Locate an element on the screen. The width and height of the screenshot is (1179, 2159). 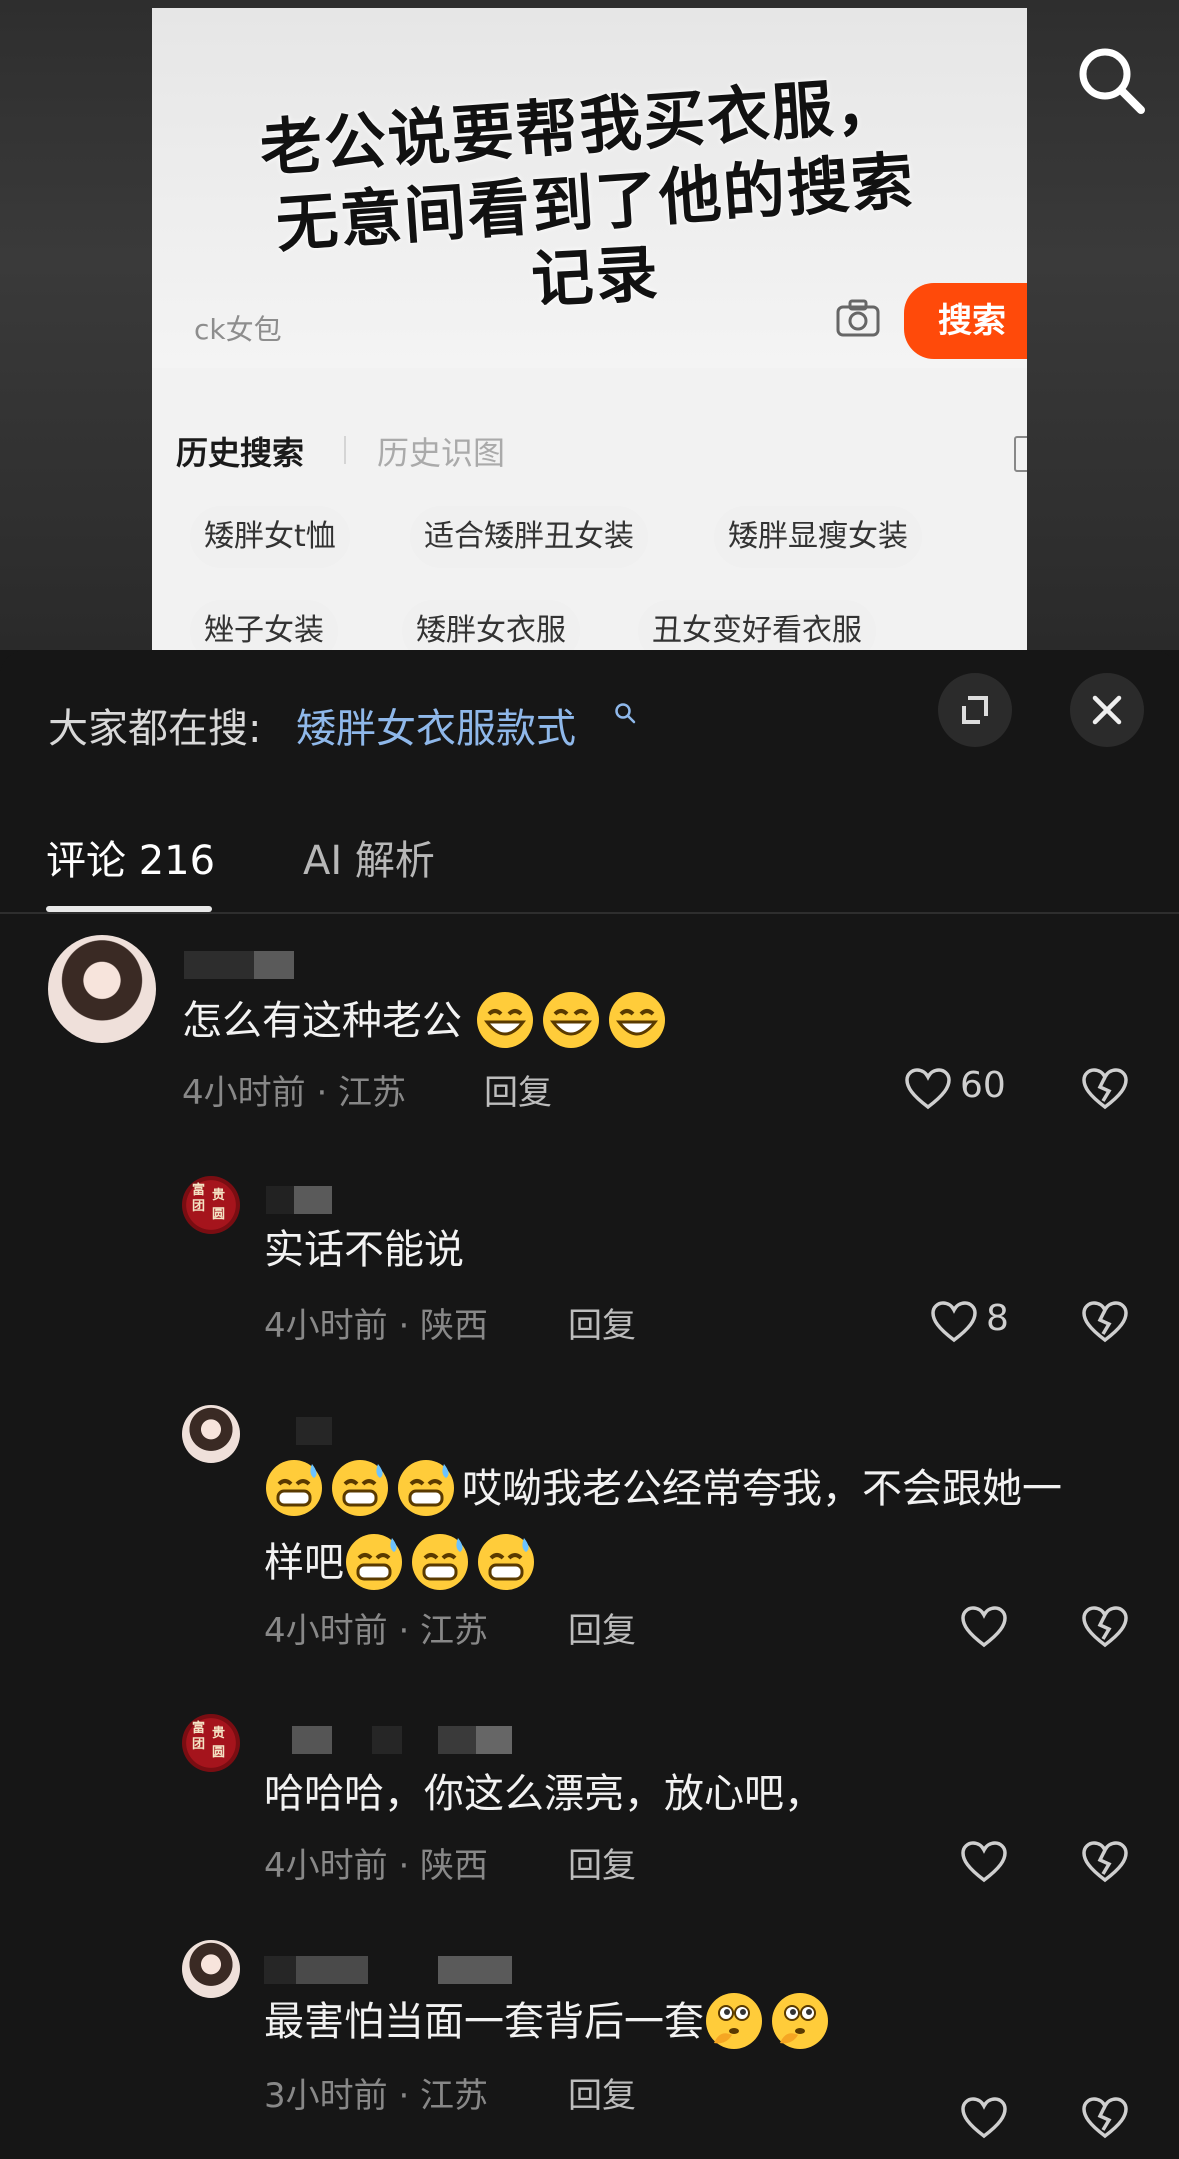
reply-item: 最害怕当面一套背后一套 3小时前 · 江苏 回复 is located at coordinates (589, 2049).